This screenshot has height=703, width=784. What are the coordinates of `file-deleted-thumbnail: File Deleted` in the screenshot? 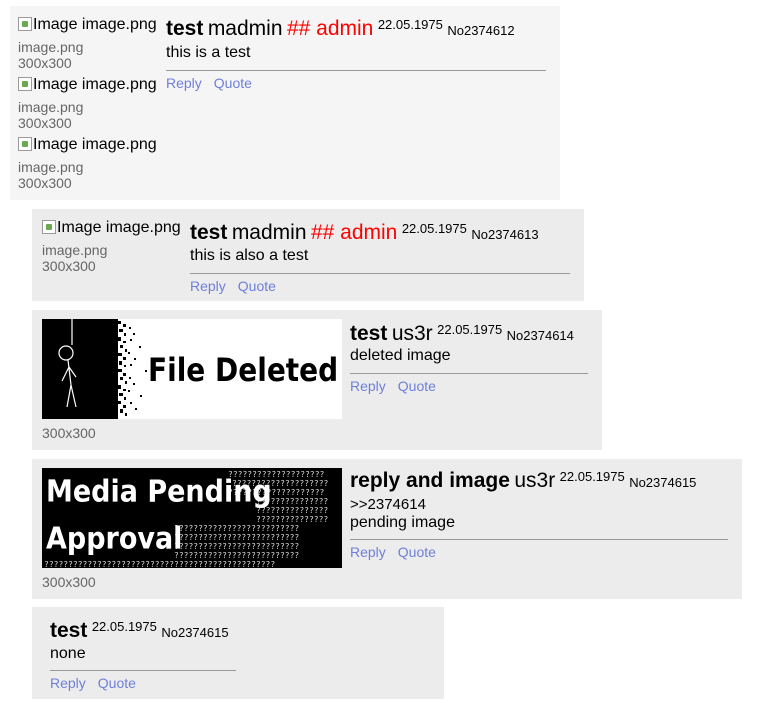 It's located at (192, 369).